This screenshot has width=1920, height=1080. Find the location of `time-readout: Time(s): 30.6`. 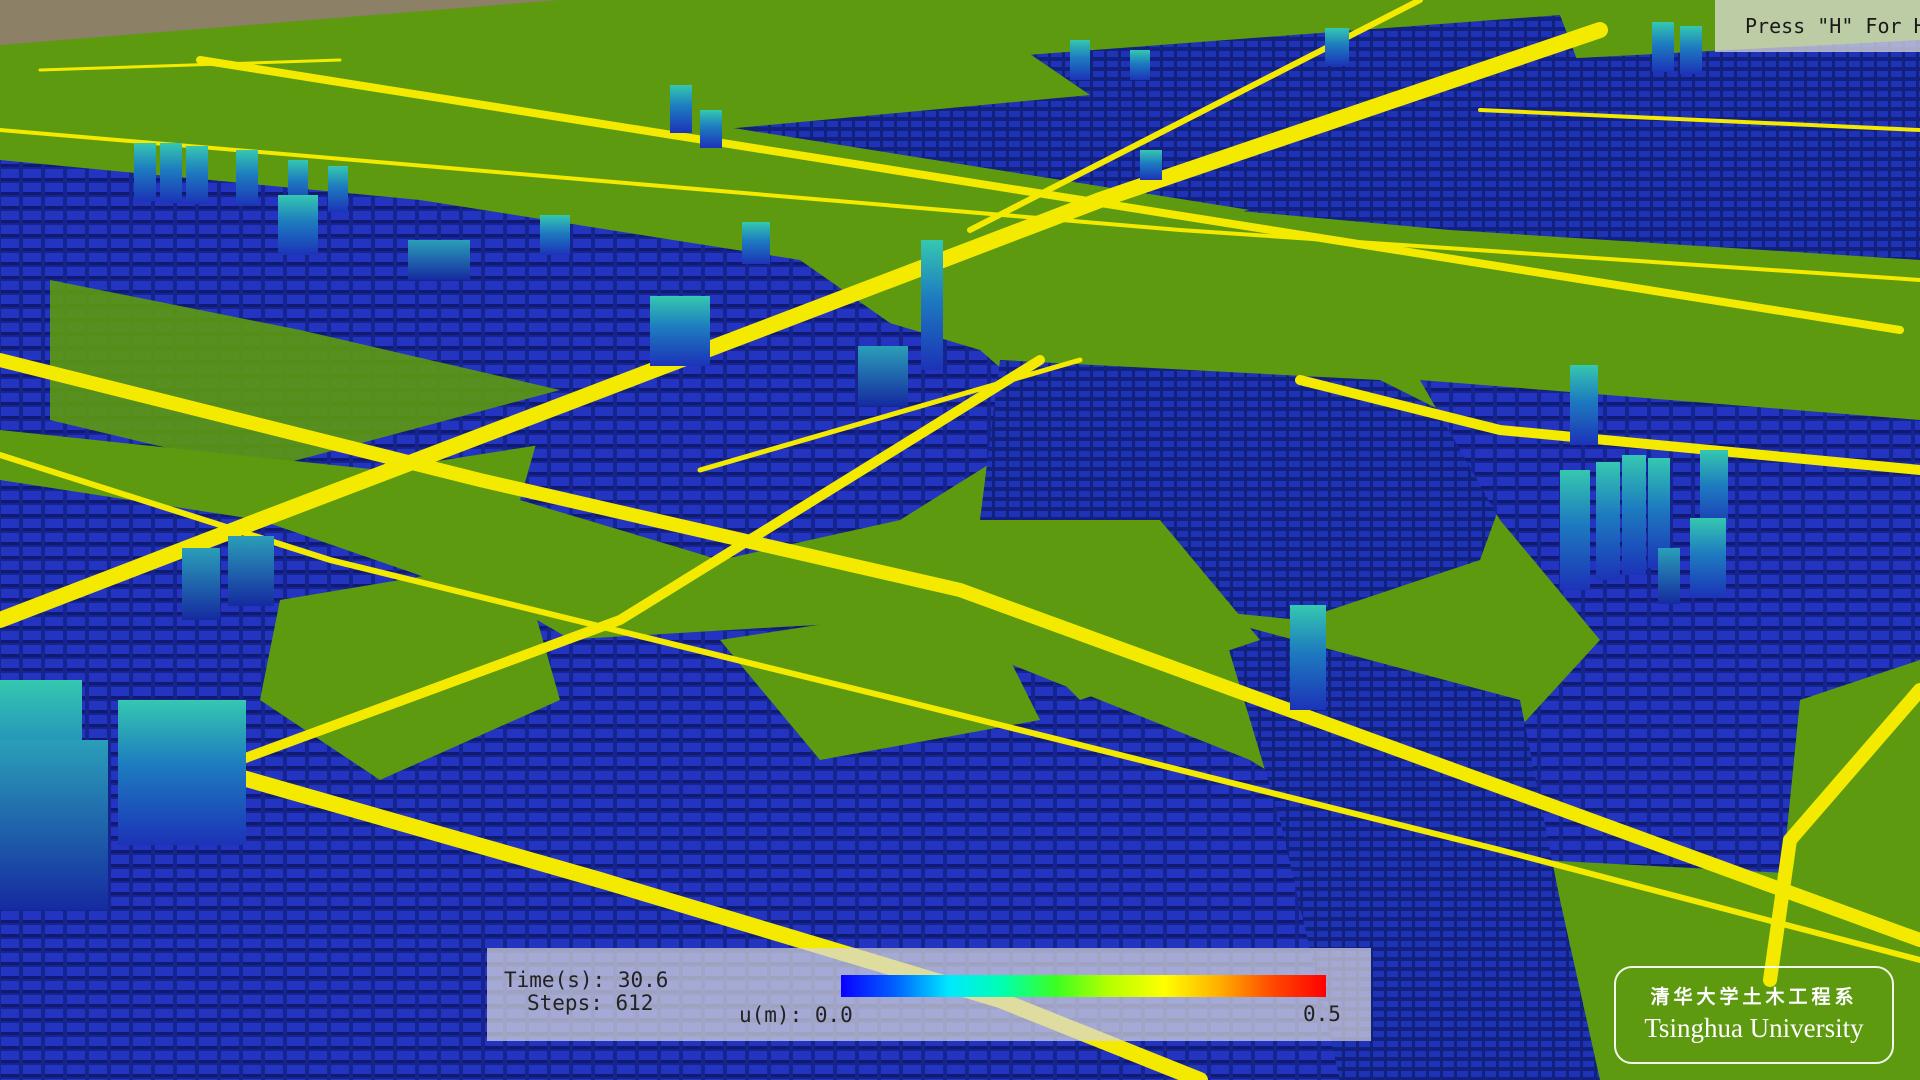

time-readout: Time(s): 30.6 is located at coordinates (586, 980).